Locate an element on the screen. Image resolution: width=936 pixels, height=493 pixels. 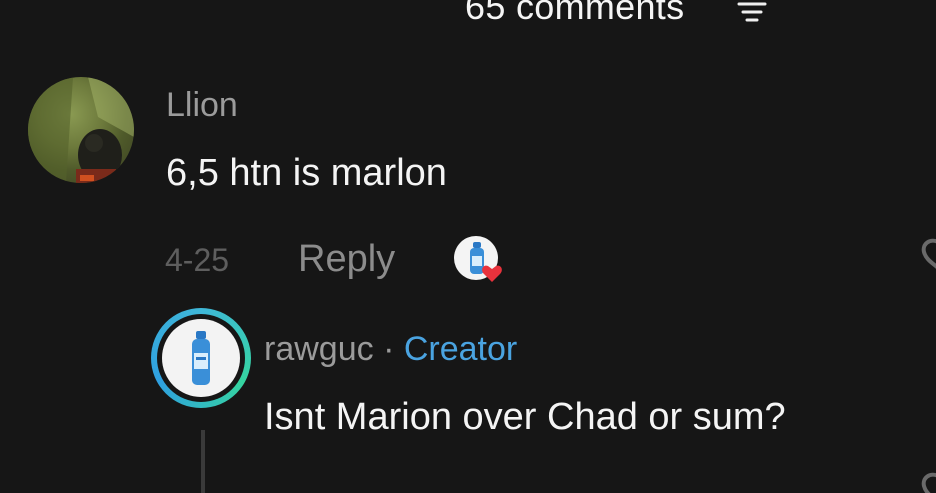
reply-username: rawguc is located at coordinates (319, 349).